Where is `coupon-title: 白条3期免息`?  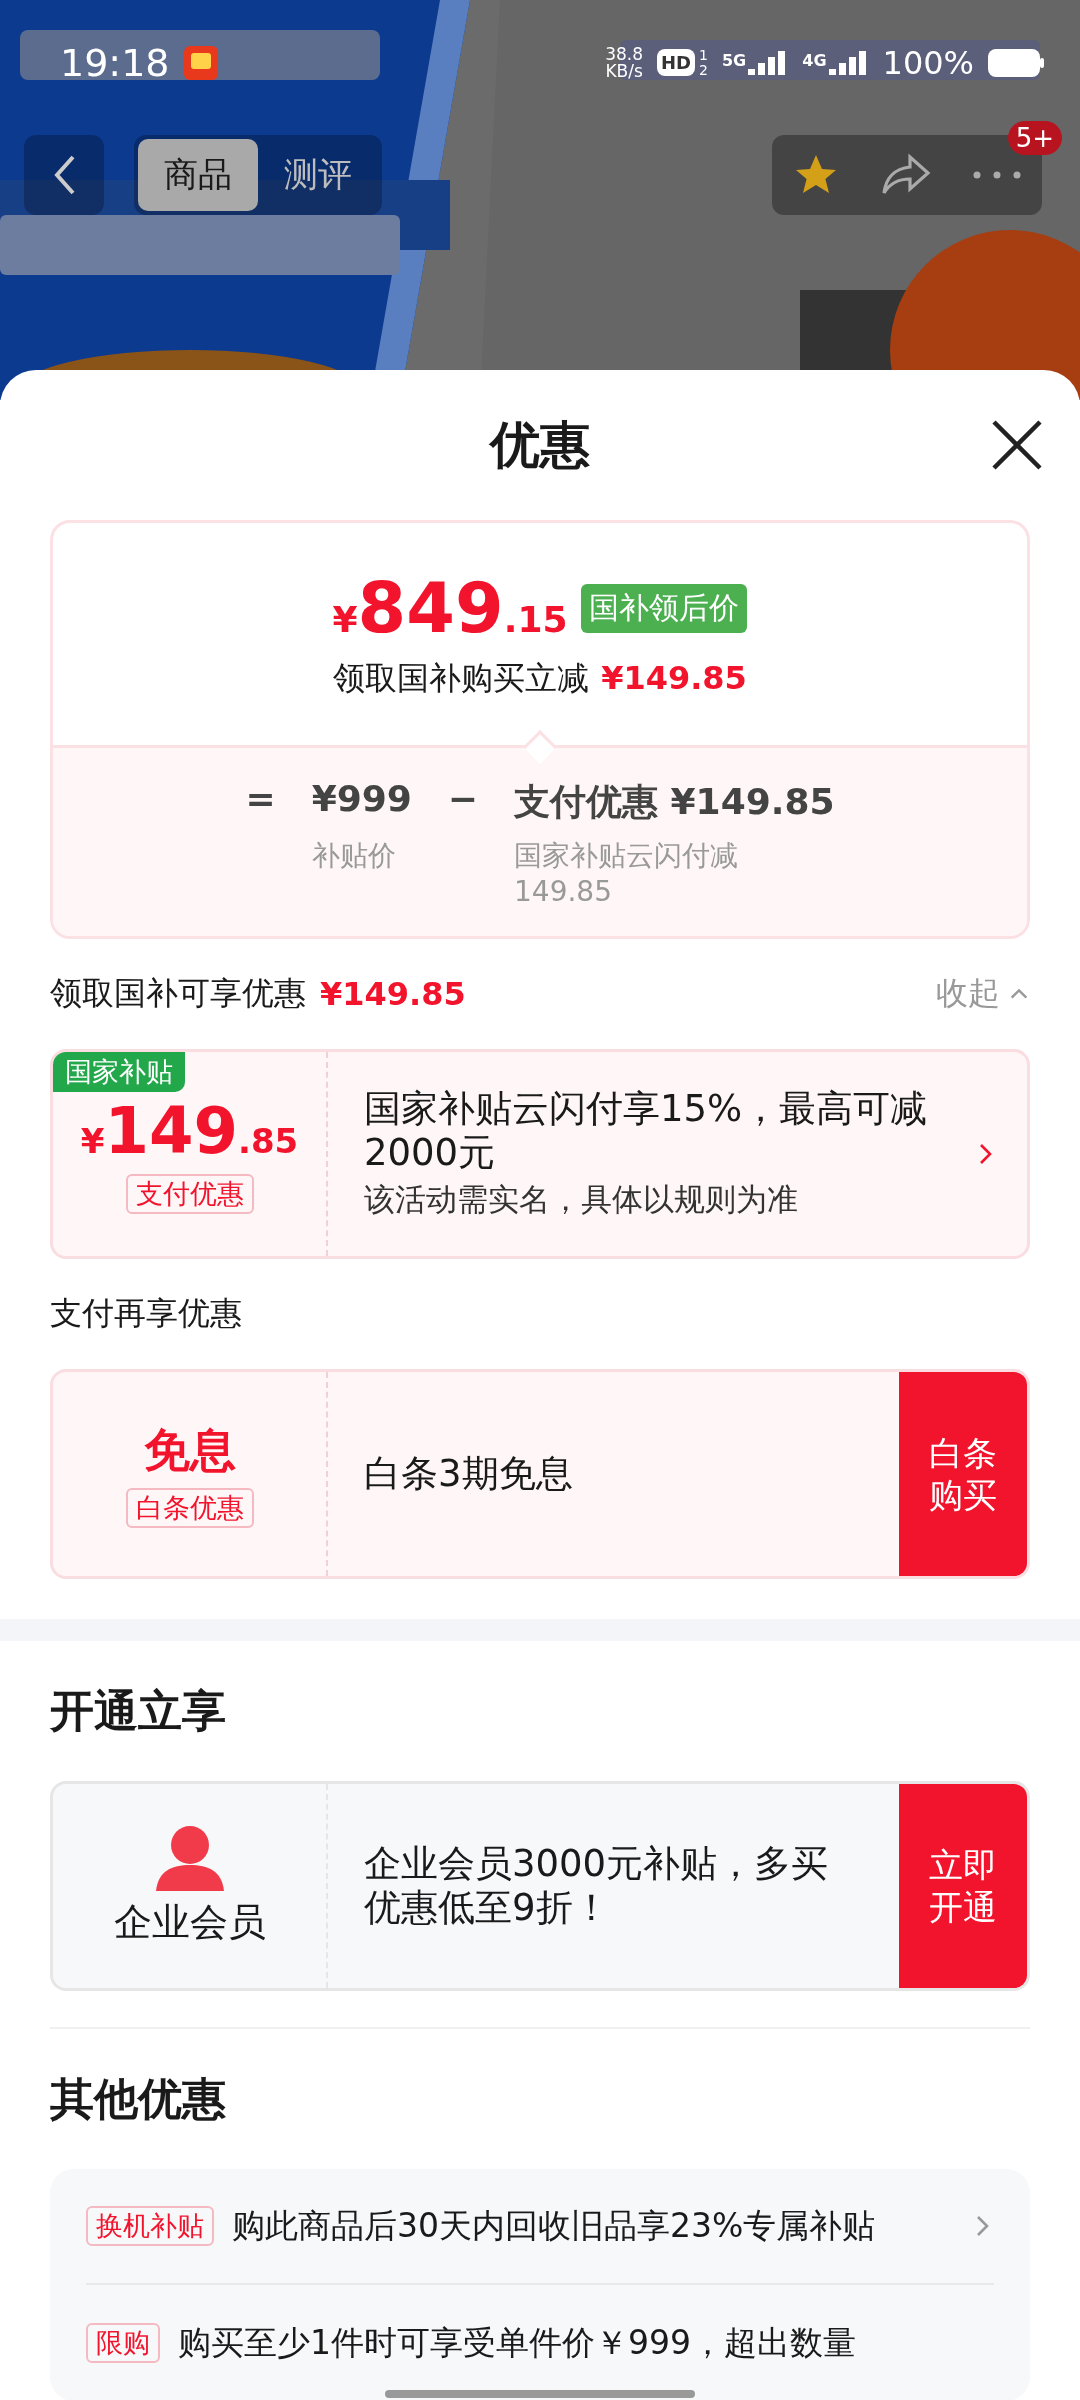
coupon-title: 白条3期免息 is located at coordinates (469, 1474).